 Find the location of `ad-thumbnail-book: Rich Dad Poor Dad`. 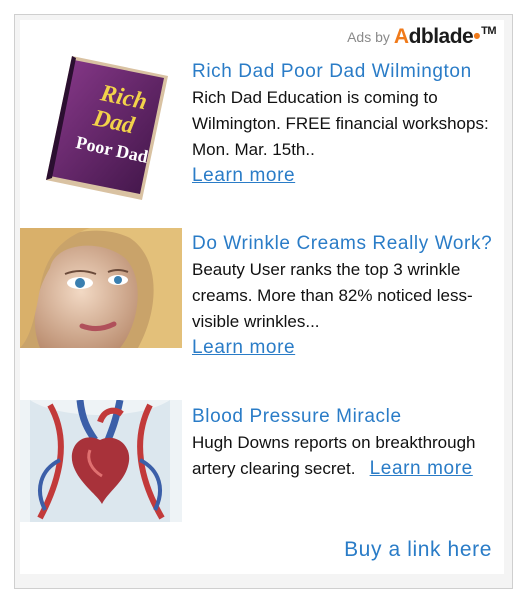

ad-thumbnail-book: Rich Dad Poor Dad is located at coordinates (107, 127).